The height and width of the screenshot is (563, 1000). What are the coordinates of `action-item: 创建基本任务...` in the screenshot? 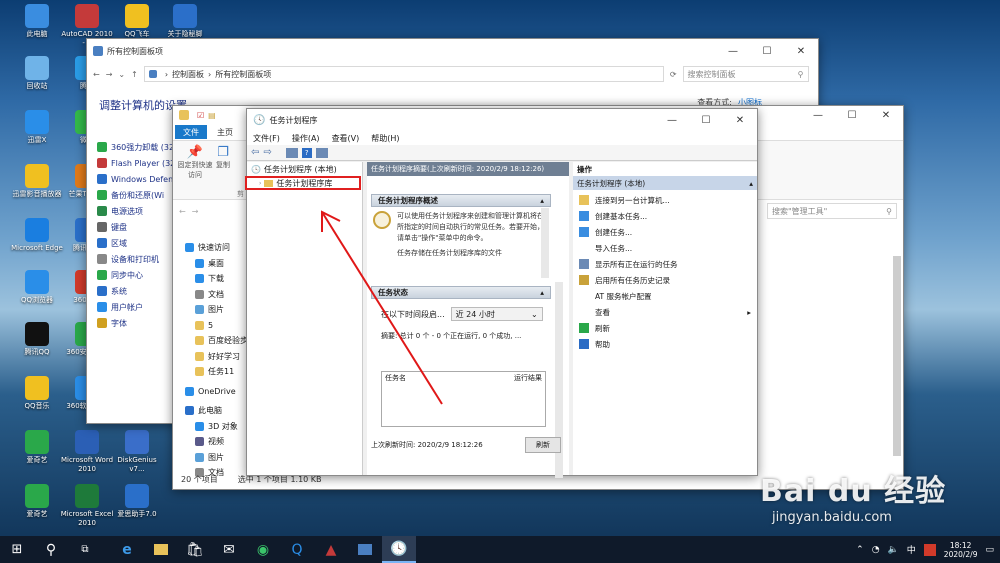 It's located at (665, 216).